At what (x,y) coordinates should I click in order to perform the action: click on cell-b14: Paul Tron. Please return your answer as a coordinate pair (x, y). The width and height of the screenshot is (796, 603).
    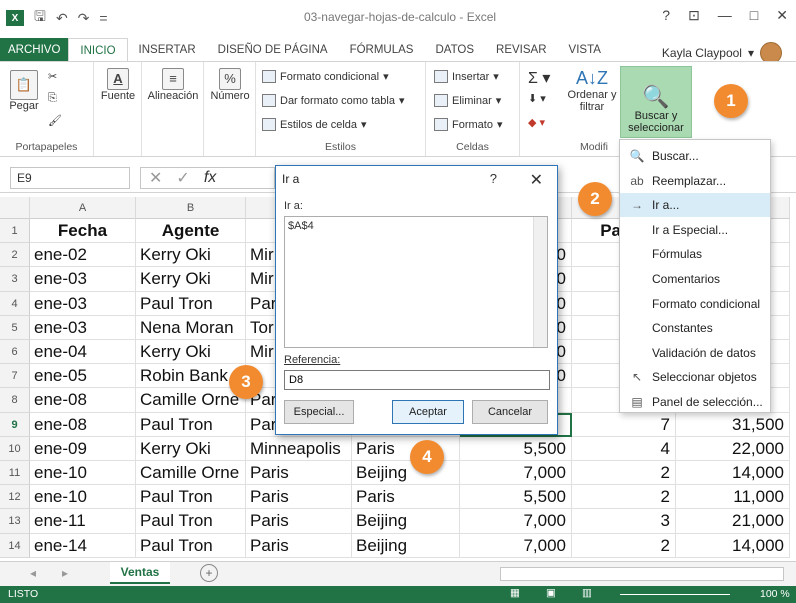
    Looking at the image, I should click on (191, 545).